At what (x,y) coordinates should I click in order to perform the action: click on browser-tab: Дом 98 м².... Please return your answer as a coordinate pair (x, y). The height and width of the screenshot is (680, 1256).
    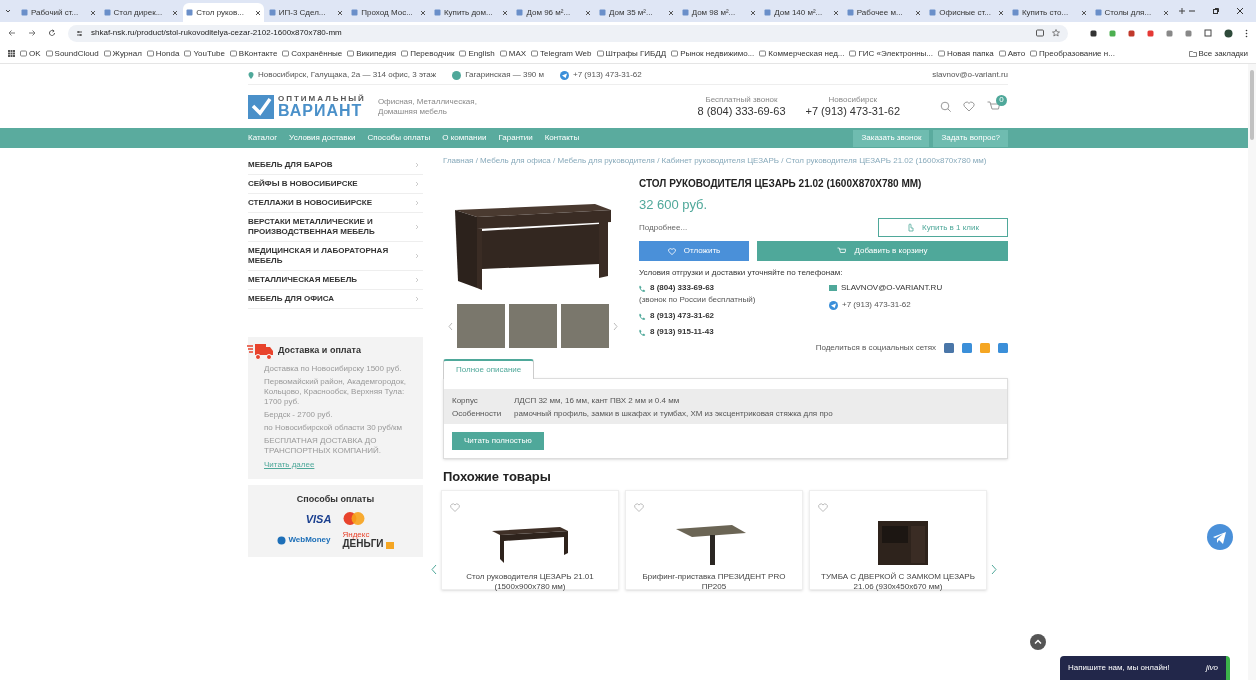
    Looking at the image, I should click on (719, 12).